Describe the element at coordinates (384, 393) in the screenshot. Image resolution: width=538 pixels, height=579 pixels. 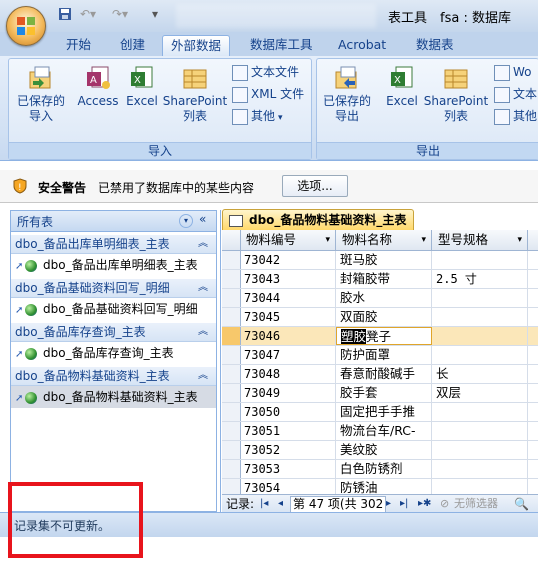
I see `cell-name: 胶手套` at that location.